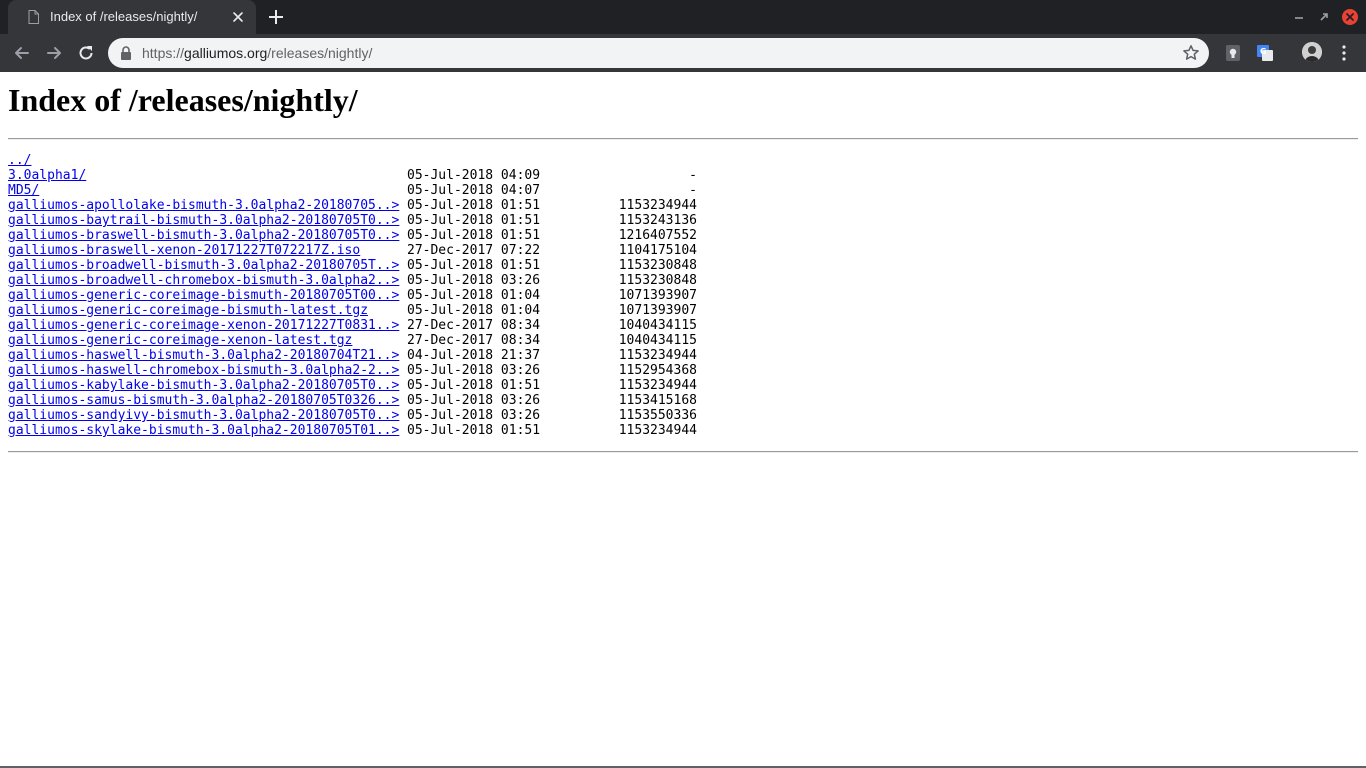 The image size is (1366, 768). What do you see at coordinates (474, 250) in the screenshot?
I see `modified-date: 27-Dec-2017 07:22` at bounding box center [474, 250].